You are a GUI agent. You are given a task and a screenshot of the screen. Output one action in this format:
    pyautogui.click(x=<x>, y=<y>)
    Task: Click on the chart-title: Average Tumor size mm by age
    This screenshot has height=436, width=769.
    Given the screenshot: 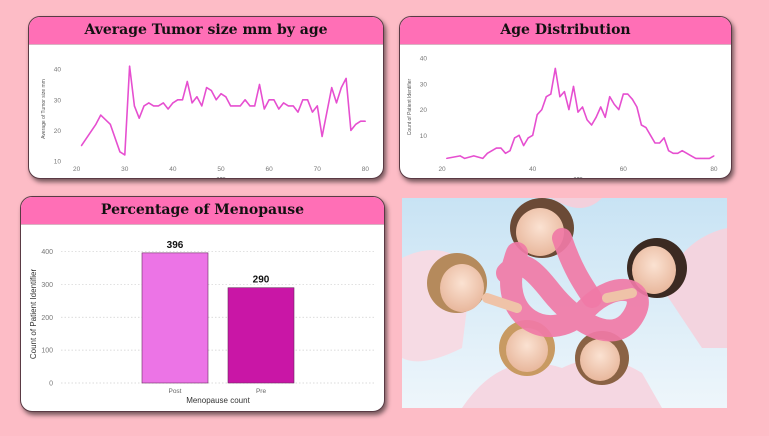 What is the action you would take?
    pyautogui.click(x=206, y=31)
    